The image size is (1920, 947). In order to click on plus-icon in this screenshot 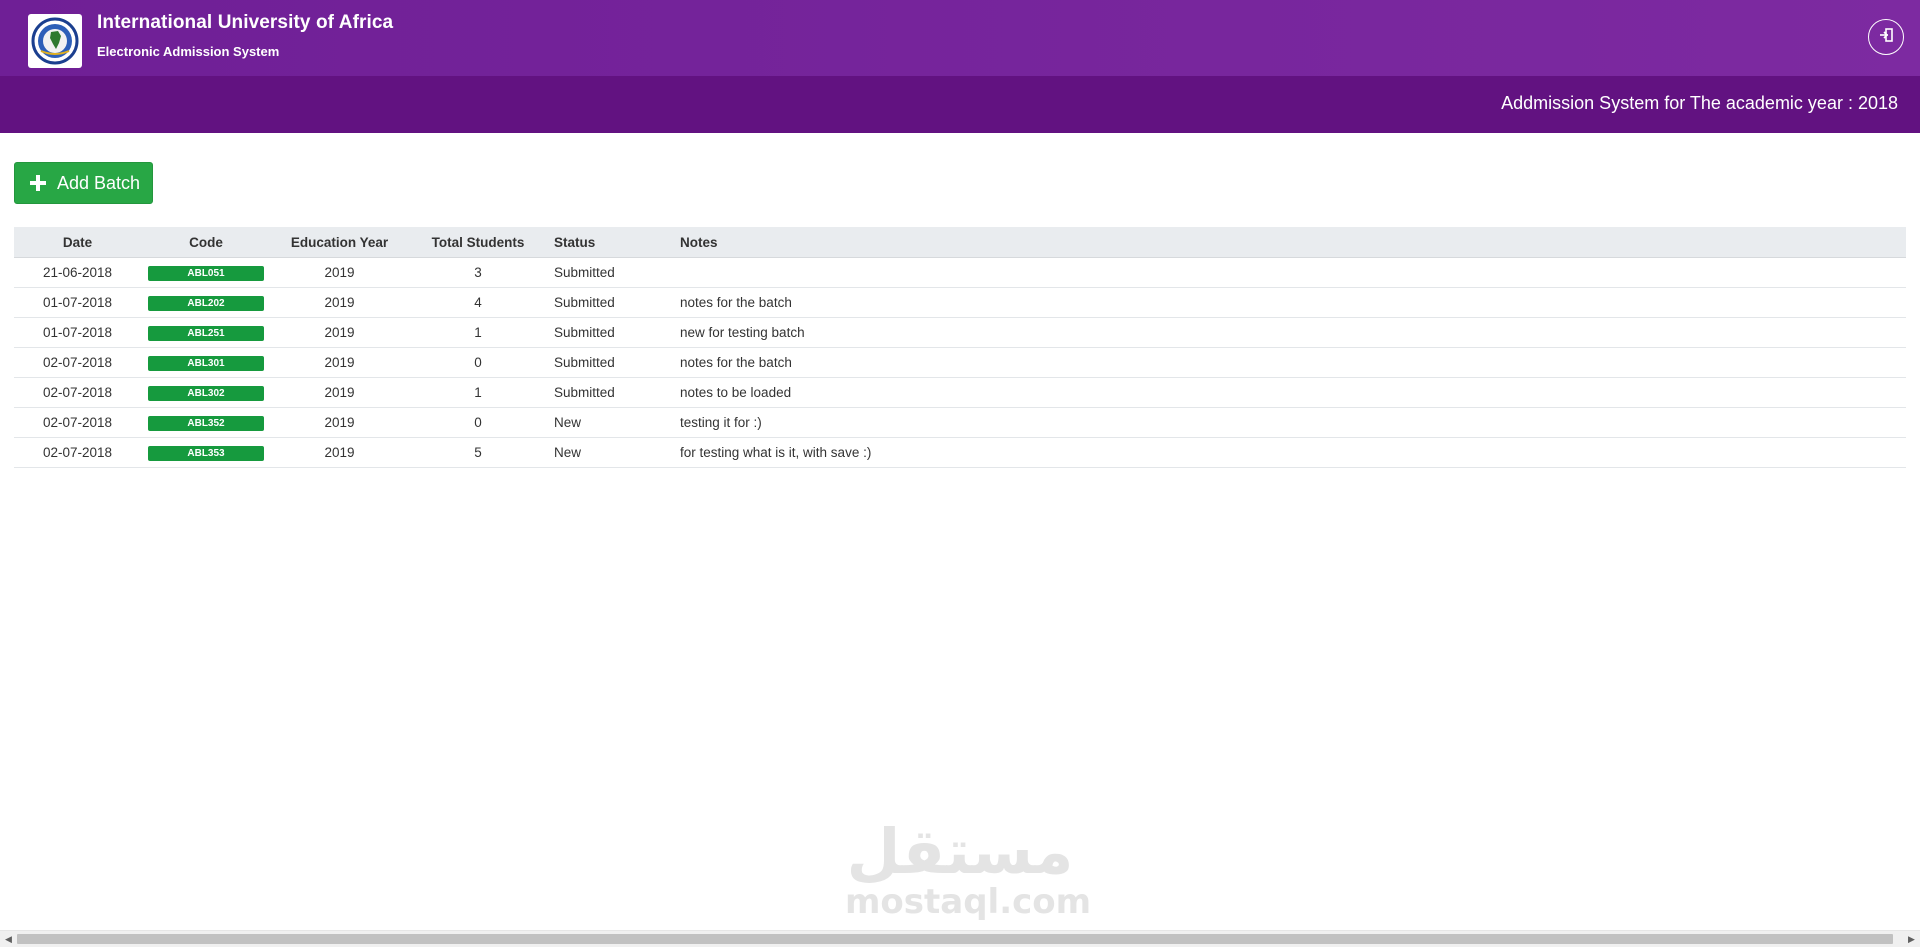, I will do `click(38, 183)`.